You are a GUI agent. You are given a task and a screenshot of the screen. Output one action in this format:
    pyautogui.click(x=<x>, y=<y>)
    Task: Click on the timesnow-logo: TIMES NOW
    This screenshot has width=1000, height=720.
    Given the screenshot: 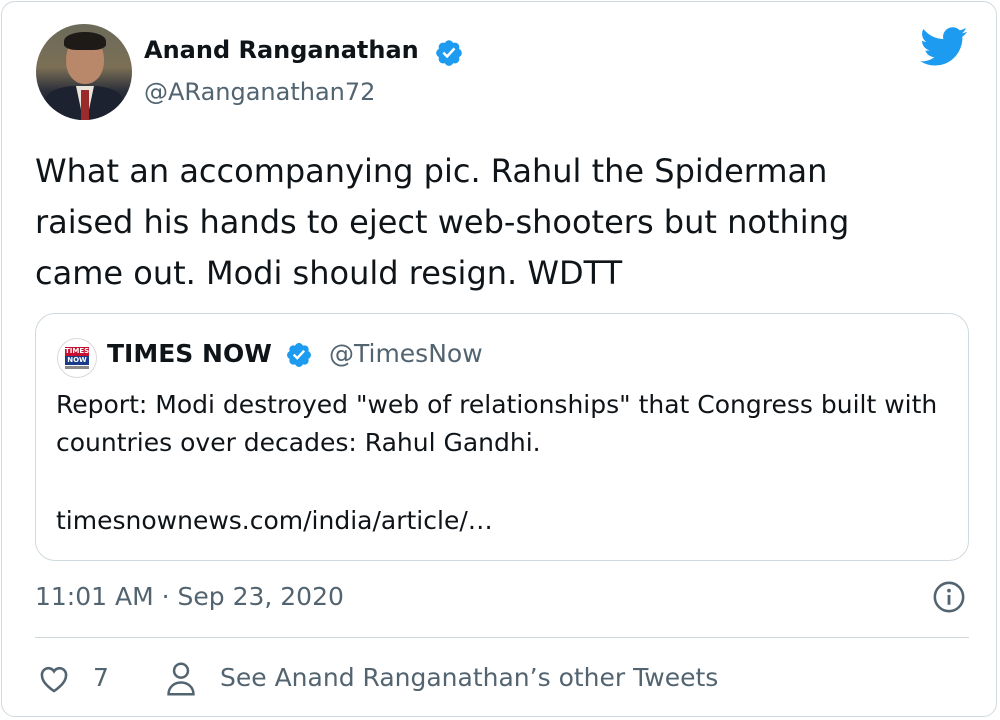 What is the action you would take?
    pyautogui.click(x=77, y=358)
    